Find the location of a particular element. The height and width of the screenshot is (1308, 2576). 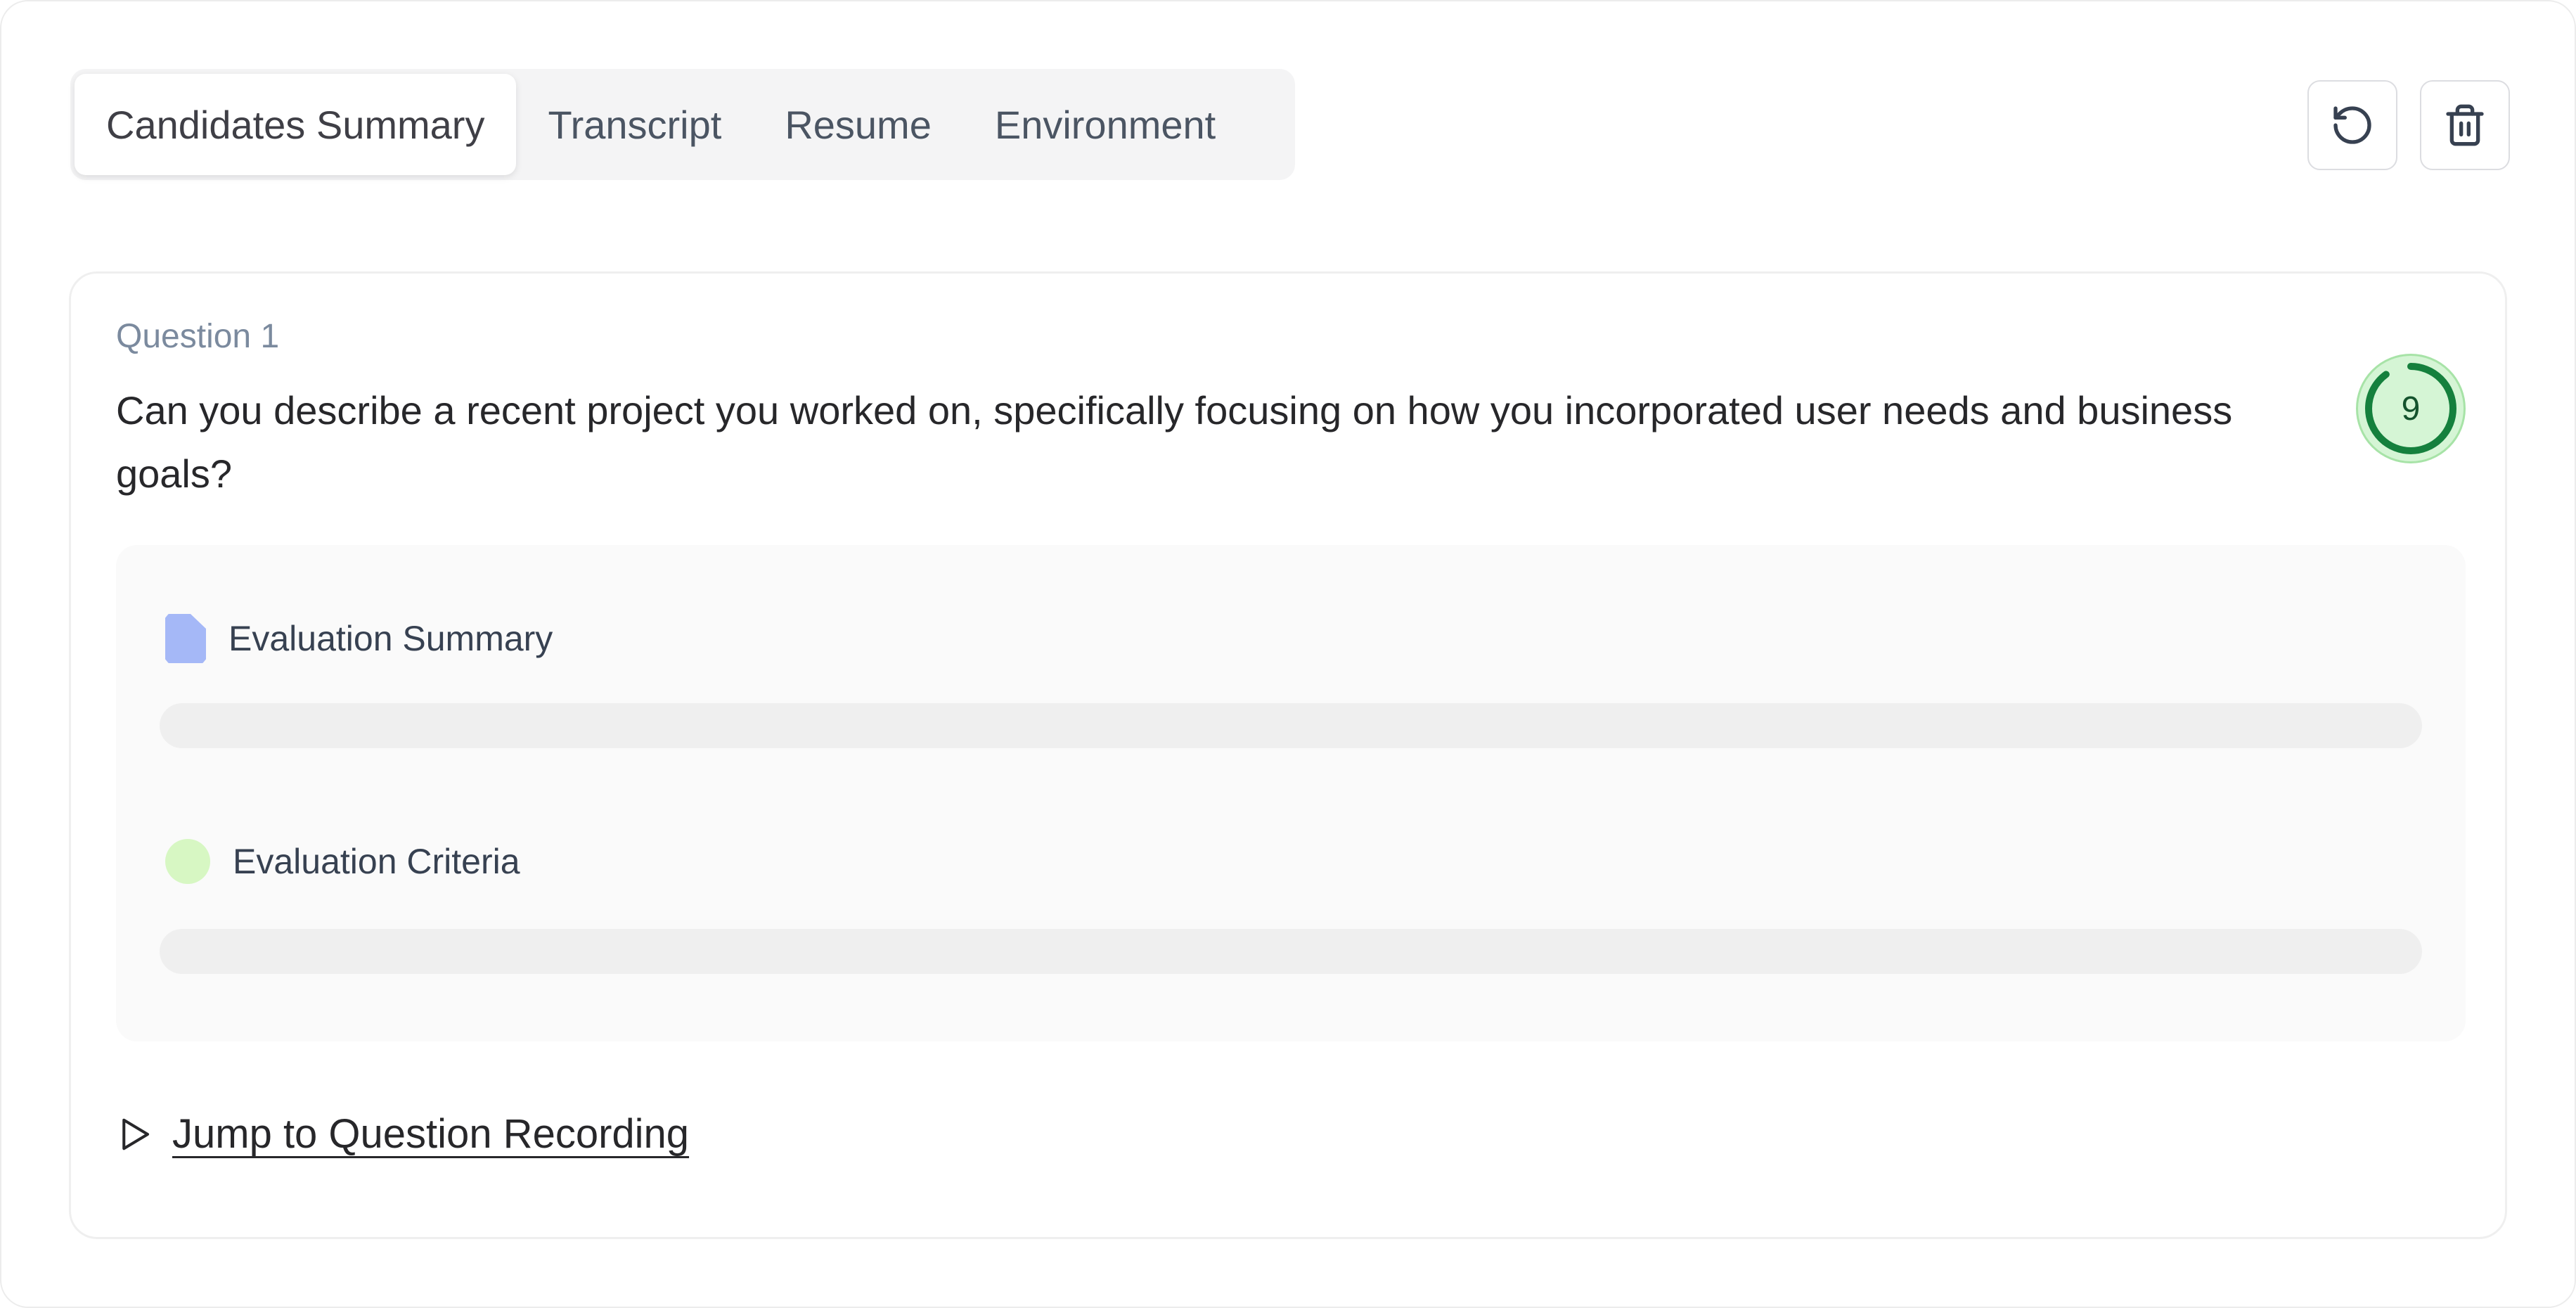

evaluation-criteria-skeleton is located at coordinates (1291, 951).